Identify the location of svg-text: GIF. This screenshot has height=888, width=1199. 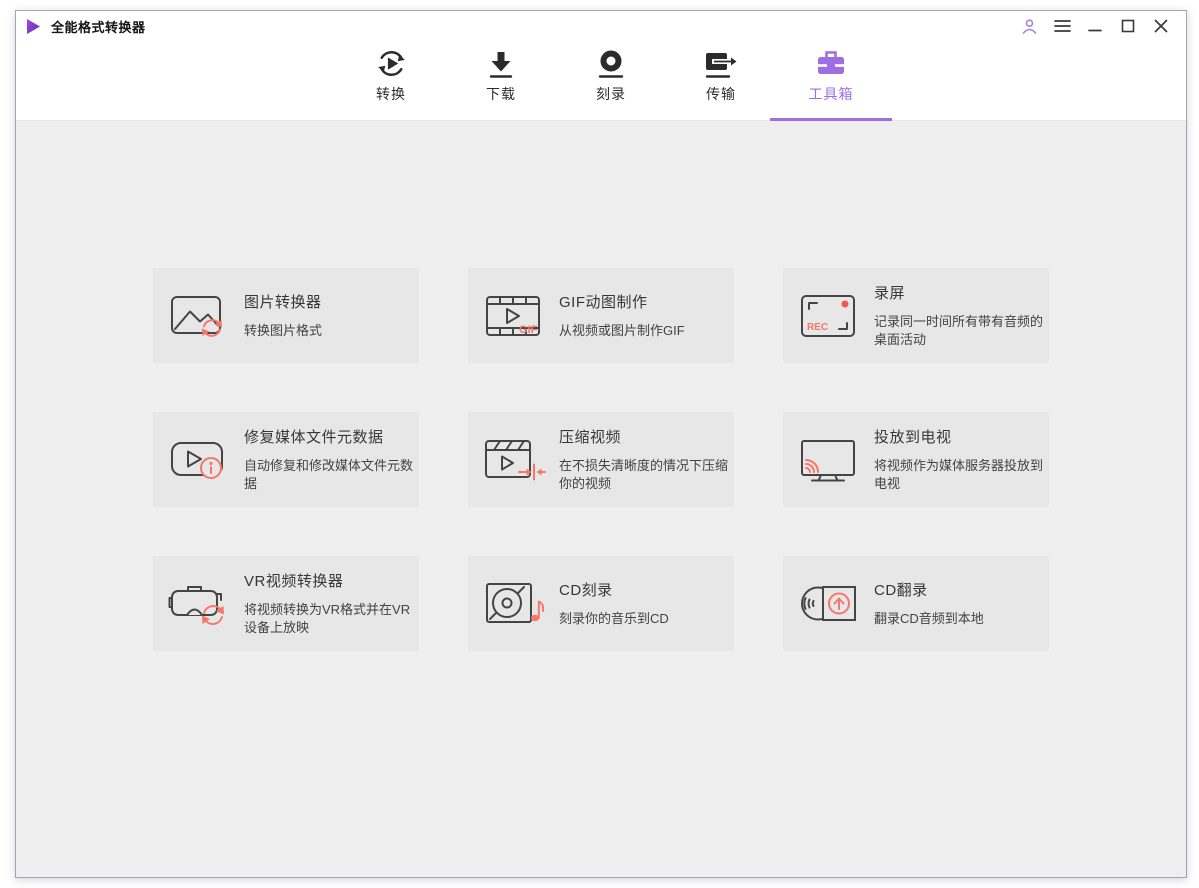
(528, 330).